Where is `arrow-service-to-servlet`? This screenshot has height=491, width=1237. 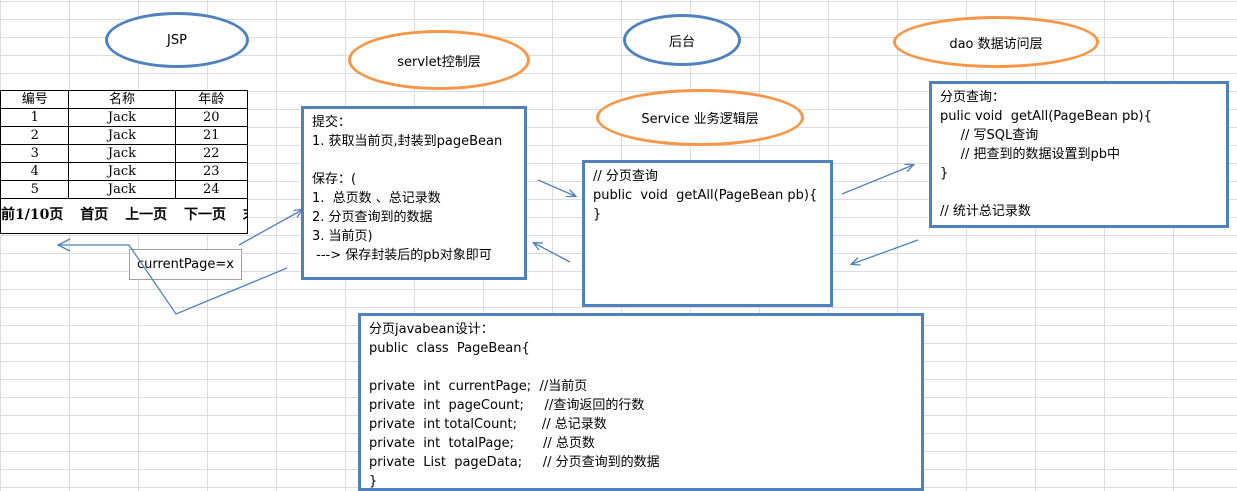
arrow-service-to-servlet is located at coordinates (552, 253).